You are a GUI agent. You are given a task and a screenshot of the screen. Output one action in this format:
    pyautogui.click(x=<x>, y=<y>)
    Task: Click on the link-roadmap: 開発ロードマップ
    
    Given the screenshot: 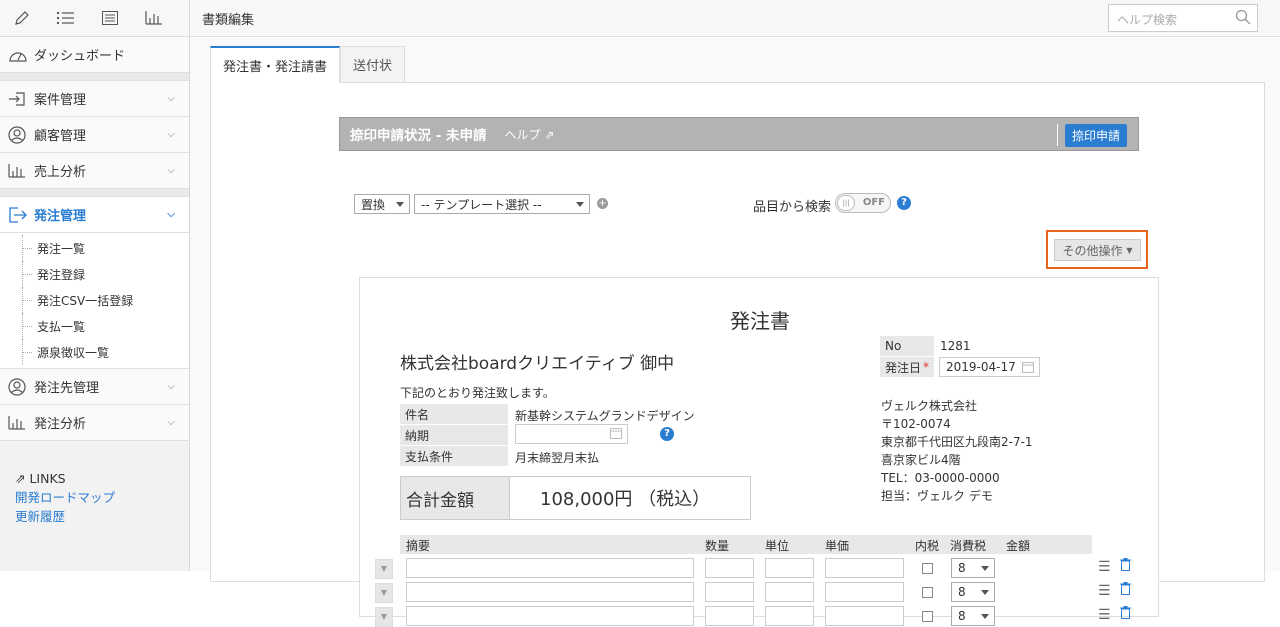 What is the action you would take?
    pyautogui.click(x=65, y=497)
    